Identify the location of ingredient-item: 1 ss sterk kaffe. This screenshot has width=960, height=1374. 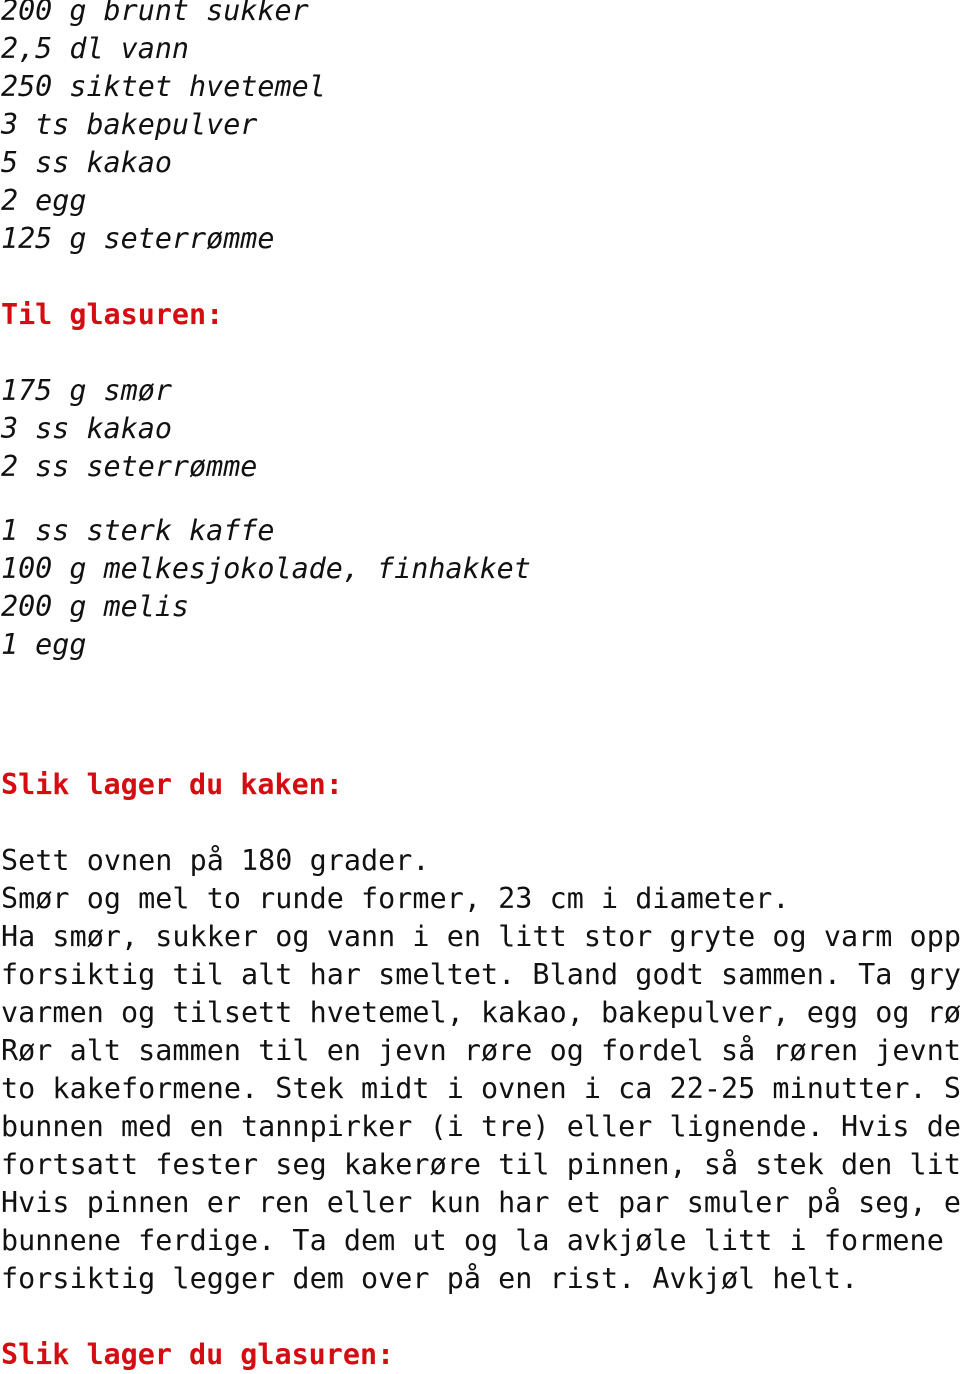
(138, 530).